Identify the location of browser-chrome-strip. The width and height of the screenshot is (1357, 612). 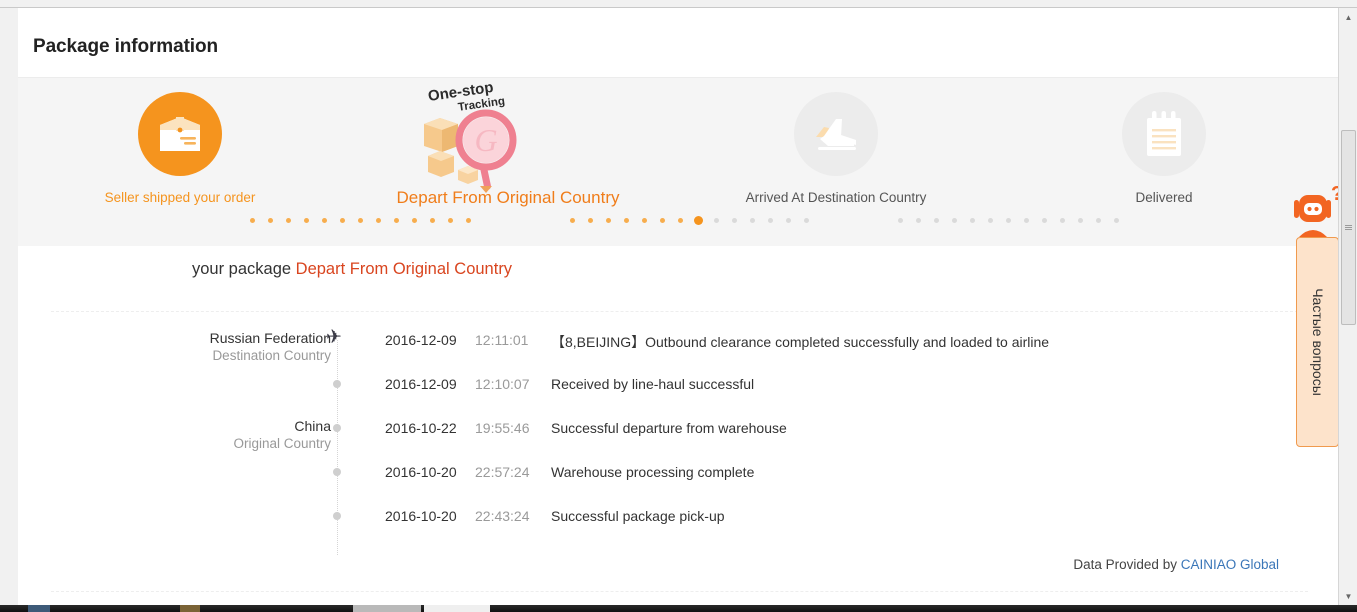
(678, 4).